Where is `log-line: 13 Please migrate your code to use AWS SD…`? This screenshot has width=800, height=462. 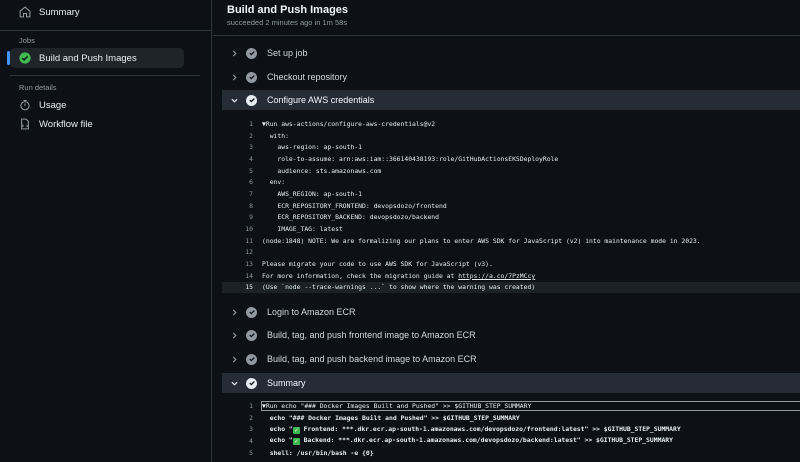
log-line: 13 Please migrate your code to use AWS SD… is located at coordinates (511, 264).